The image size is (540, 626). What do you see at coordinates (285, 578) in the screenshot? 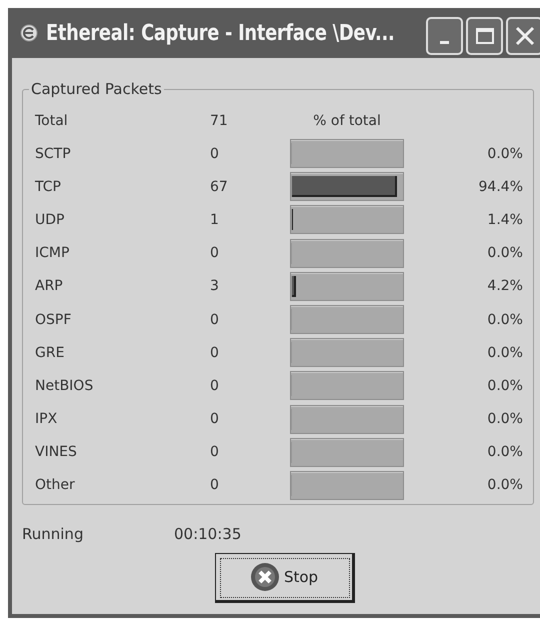
I see `stop-button: Stop` at bounding box center [285, 578].